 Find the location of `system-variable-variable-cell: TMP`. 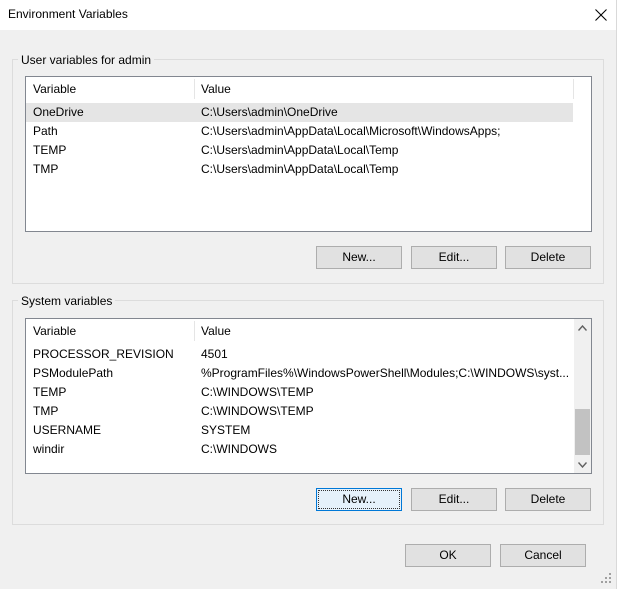

system-variable-variable-cell: TMP is located at coordinates (46, 411).